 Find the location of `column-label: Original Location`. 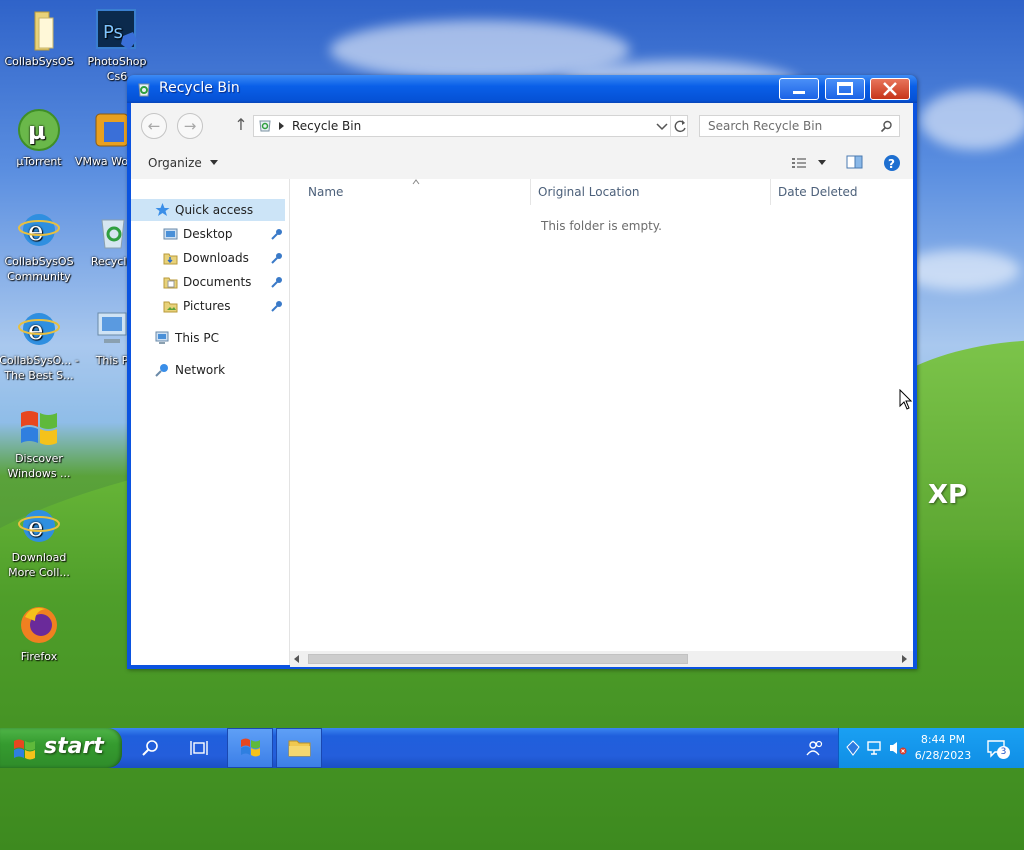

column-label: Original Location is located at coordinates (589, 192).